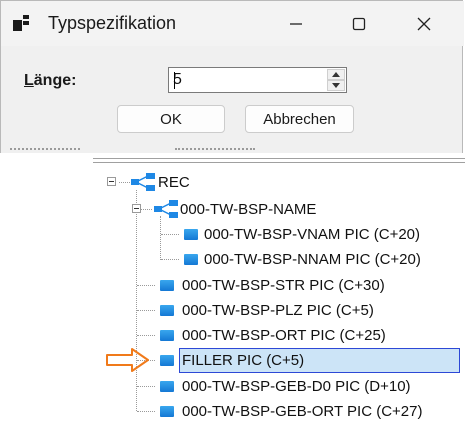 This screenshot has height=432, width=465. I want to click on tree-node-group: 000-TW-BSP-NAME, so click(248, 209).